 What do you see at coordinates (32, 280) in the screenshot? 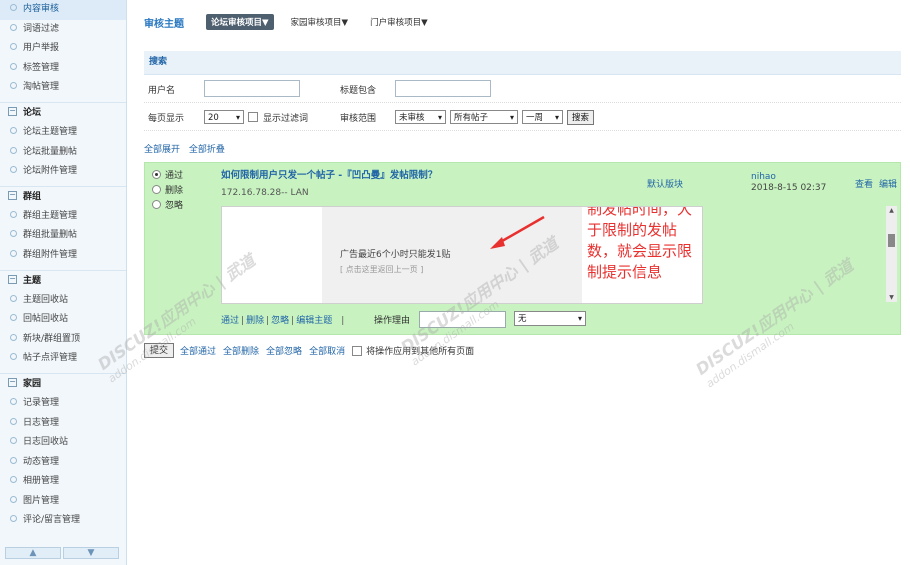
I see `sidebar-group-title: 主题` at bounding box center [32, 280].